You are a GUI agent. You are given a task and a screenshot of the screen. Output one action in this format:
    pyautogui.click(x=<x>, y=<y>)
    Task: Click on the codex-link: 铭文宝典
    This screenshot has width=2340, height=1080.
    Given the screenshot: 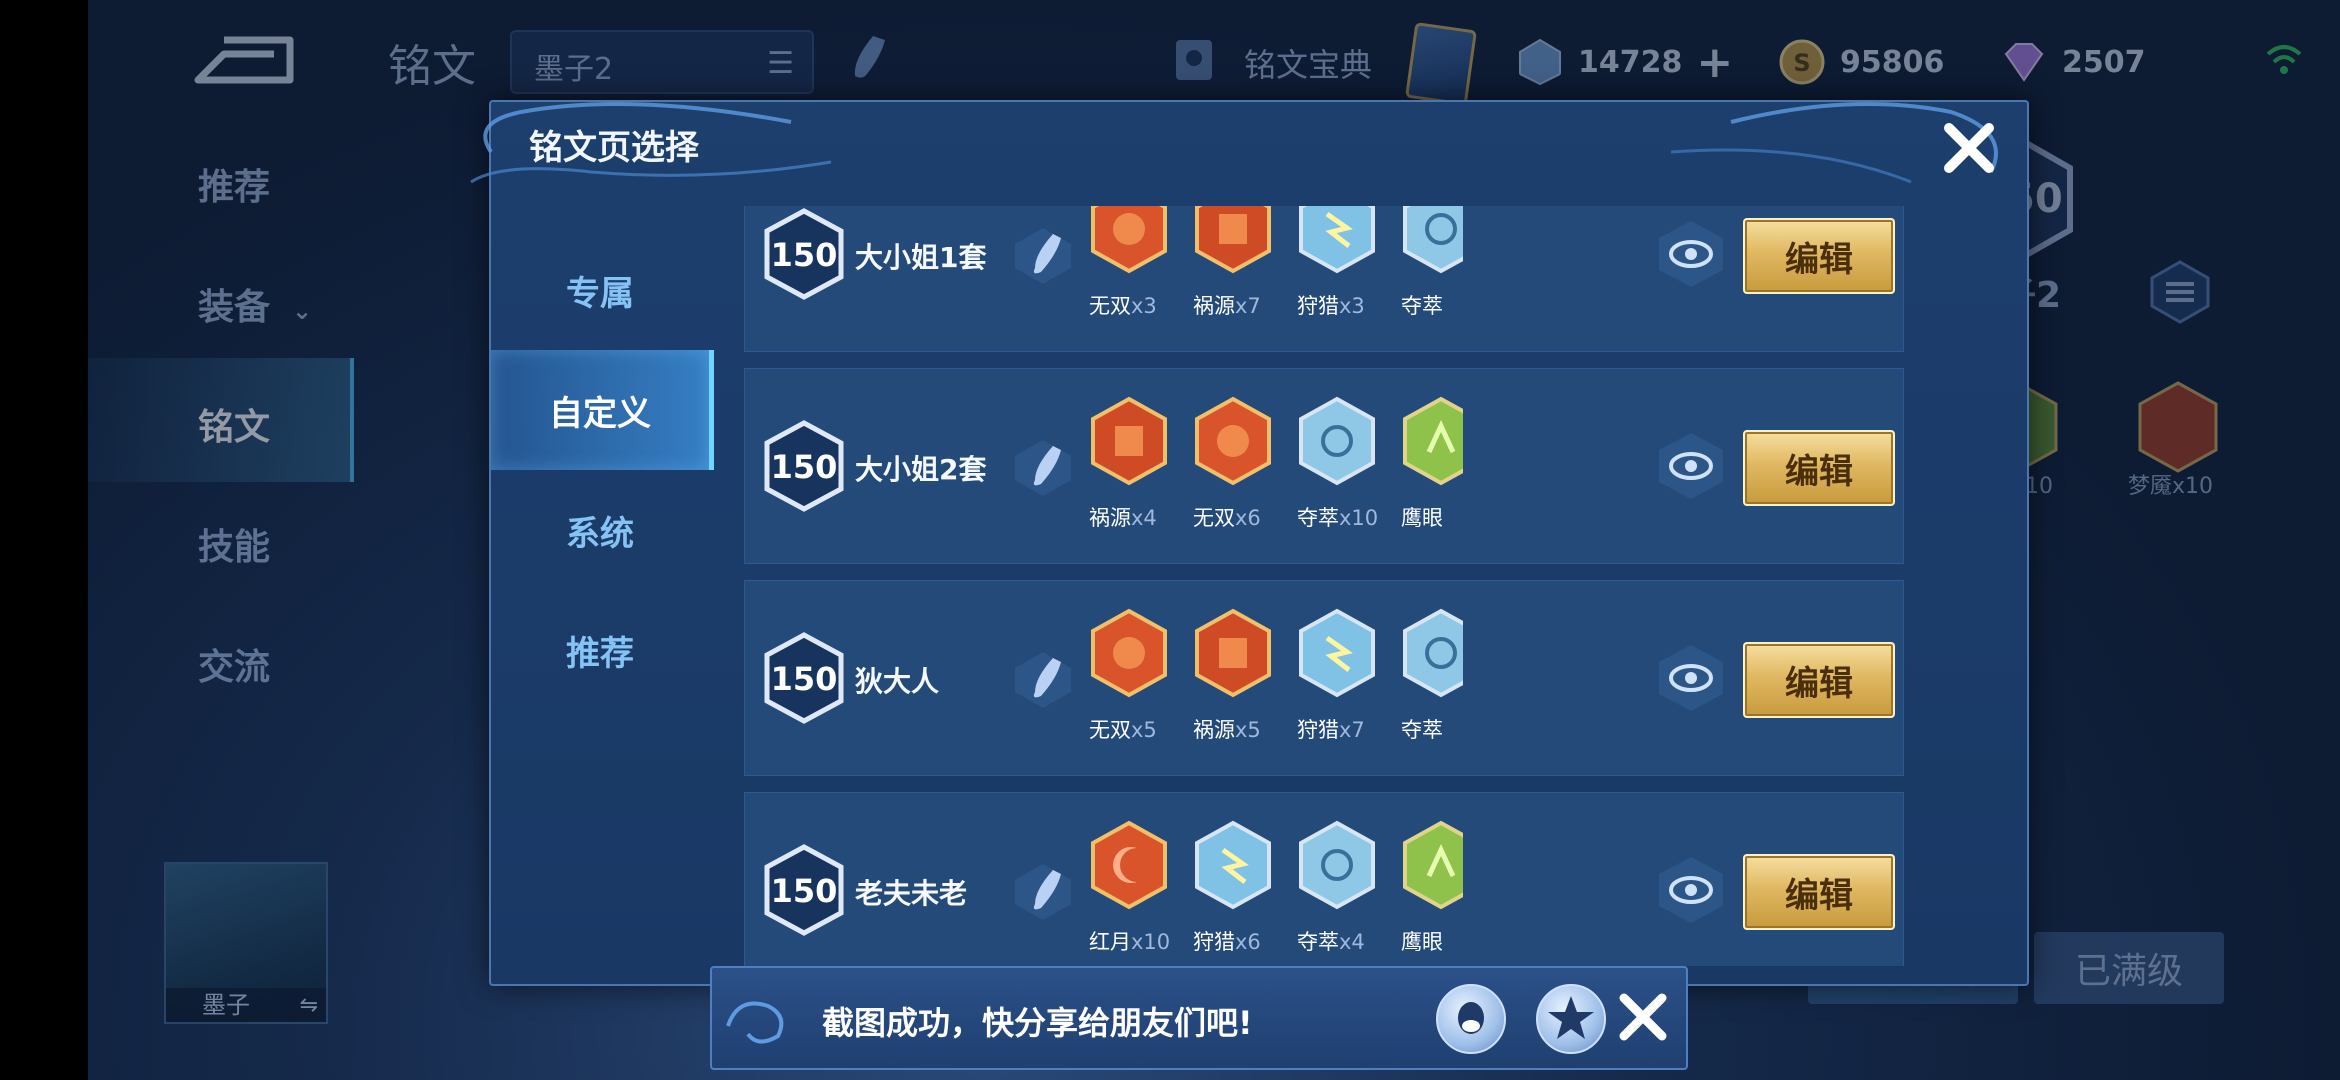 What is the action you would take?
    pyautogui.click(x=1308, y=63)
    